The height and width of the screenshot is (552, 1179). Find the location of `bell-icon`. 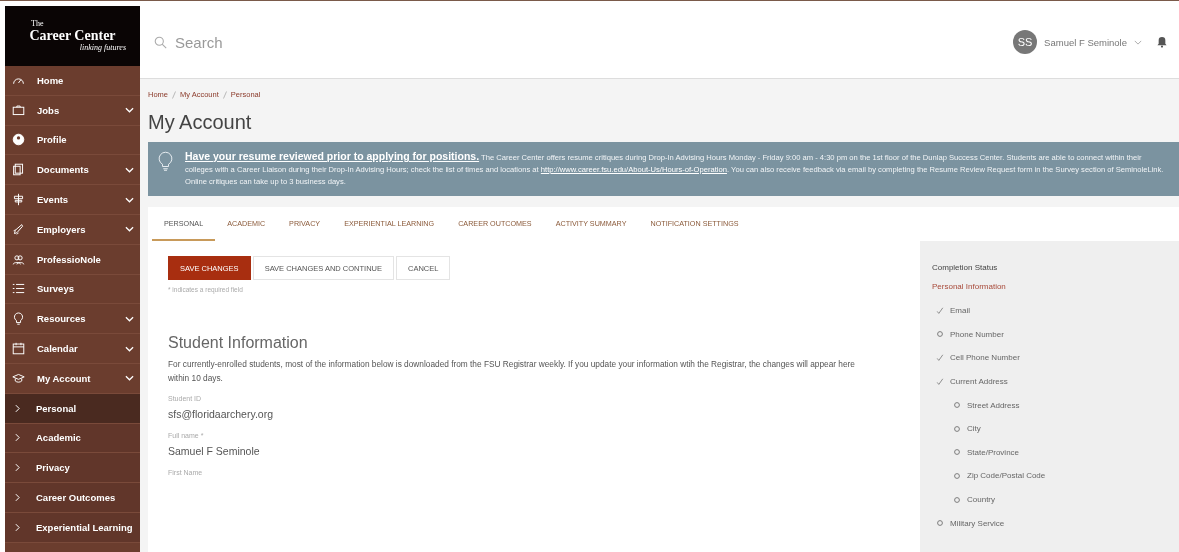

bell-icon is located at coordinates (1162, 42).